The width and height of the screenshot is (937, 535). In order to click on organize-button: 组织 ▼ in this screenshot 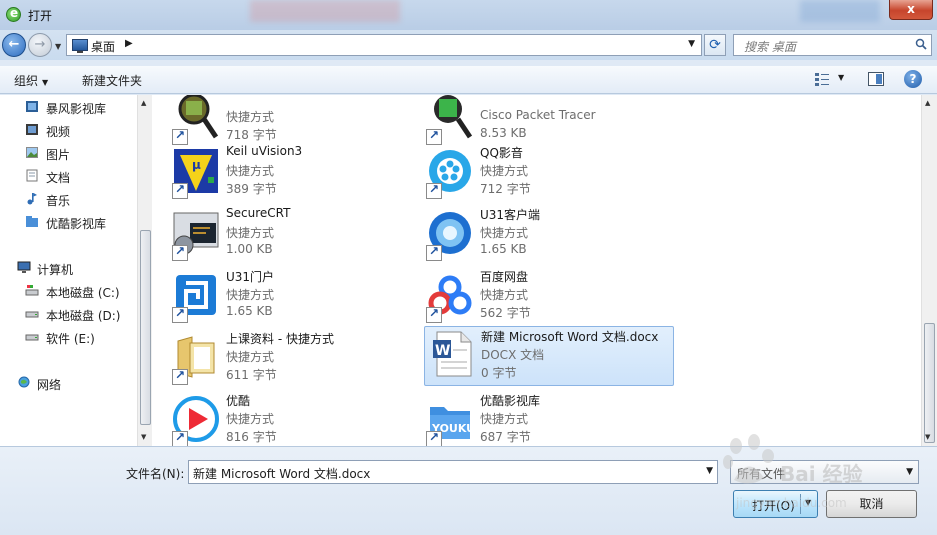, I will do `click(31, 80)`.